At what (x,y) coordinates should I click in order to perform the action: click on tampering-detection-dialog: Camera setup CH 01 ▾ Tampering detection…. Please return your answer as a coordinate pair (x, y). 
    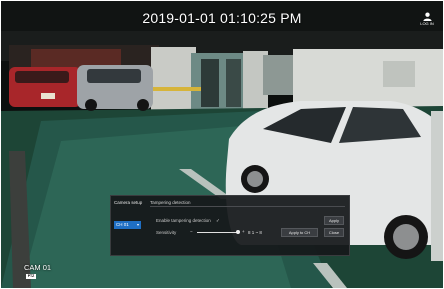
    Looking at the image, I should click on (230, 225).